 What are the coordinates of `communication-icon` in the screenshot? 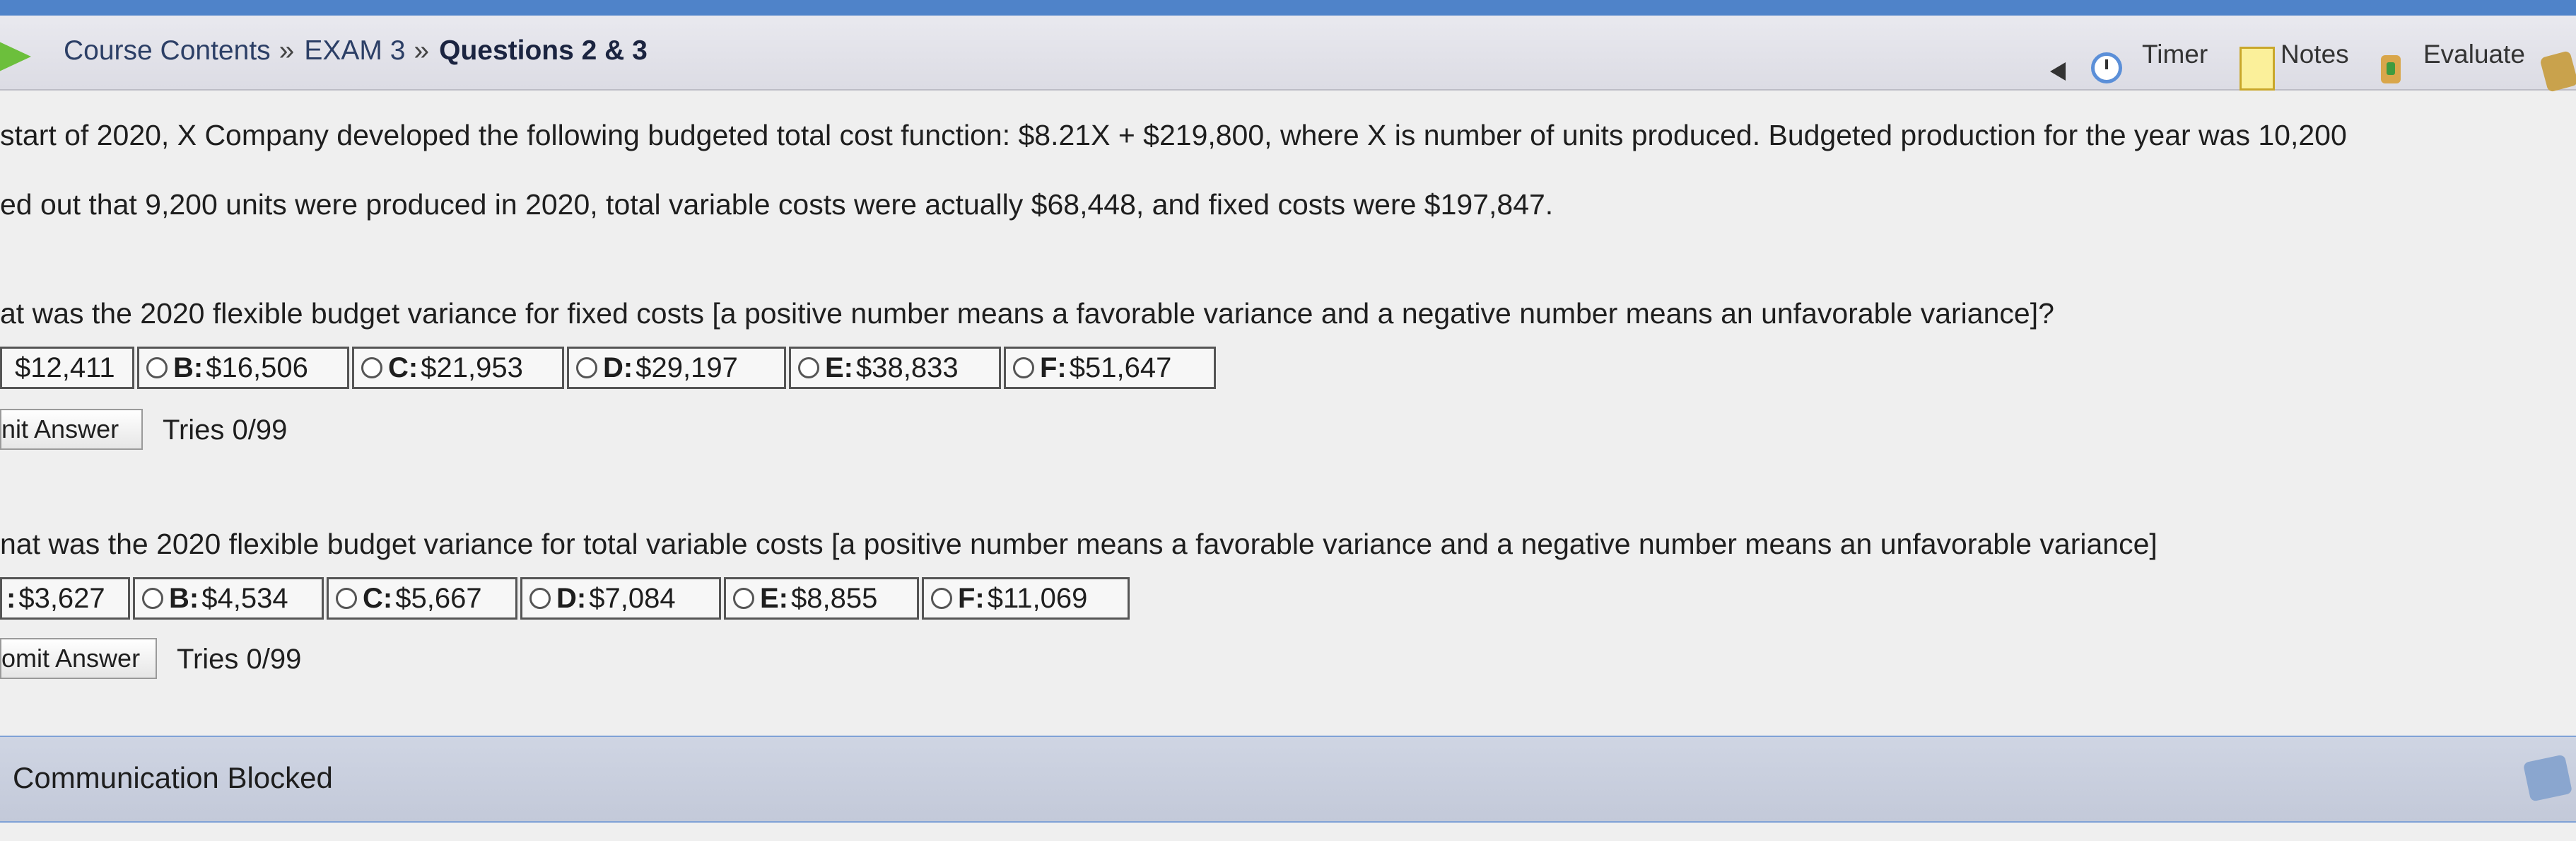 It's located at (2547, 778).